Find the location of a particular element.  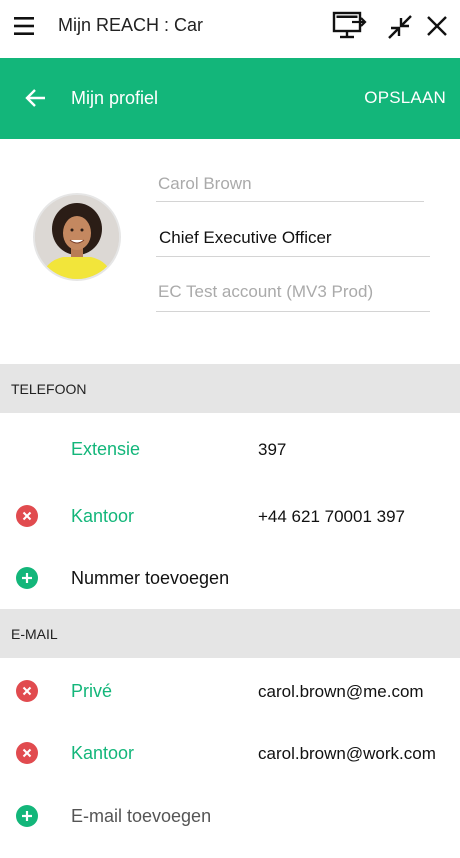

save-button: OPSLAAN is located at coordinates (405, 98).